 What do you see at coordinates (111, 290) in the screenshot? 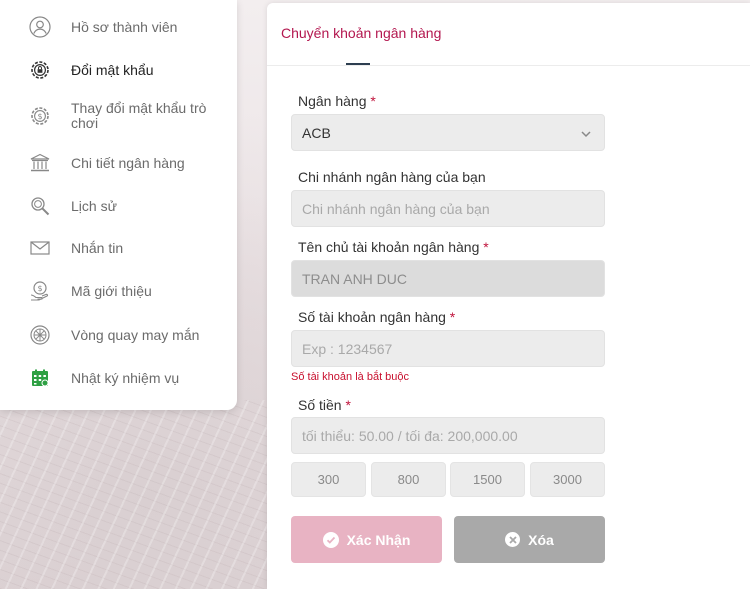
I see `sidebar-item-label: Mã giới thiệu` at bounding box center [111, 290].